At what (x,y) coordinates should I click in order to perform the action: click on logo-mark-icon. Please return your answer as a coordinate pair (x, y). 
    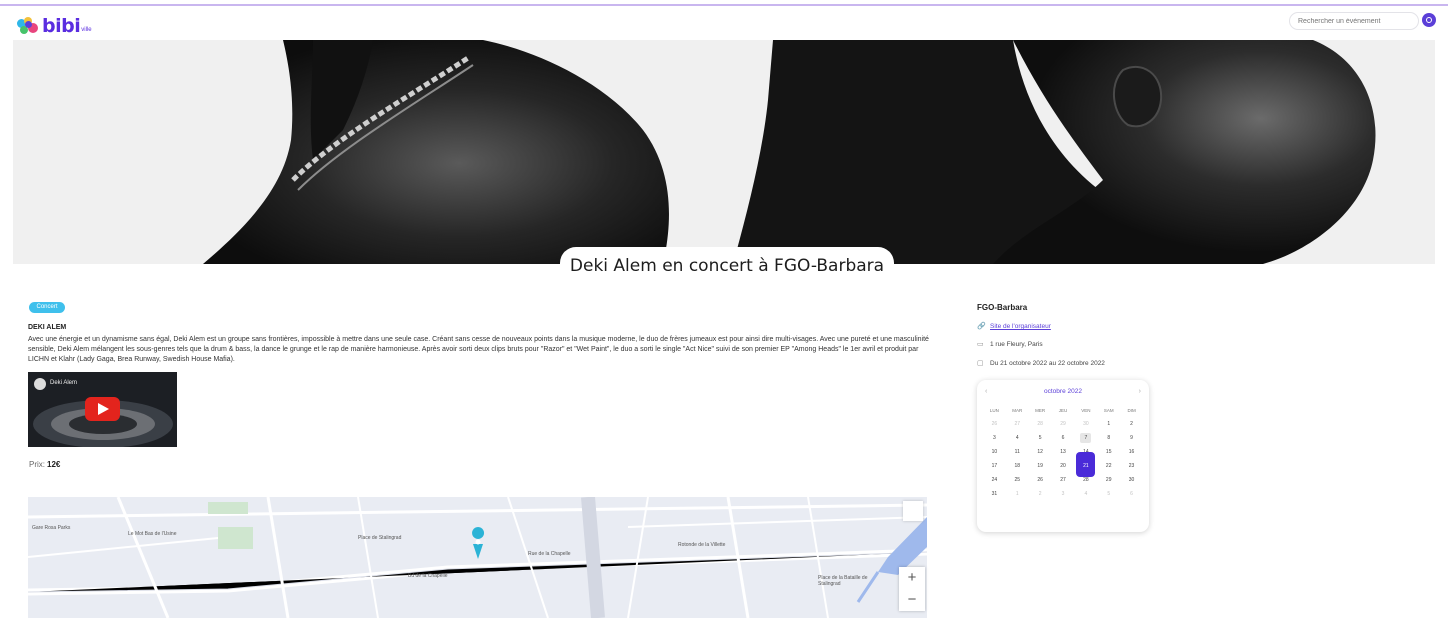
    Looking at the image, I should click on (28, 26).